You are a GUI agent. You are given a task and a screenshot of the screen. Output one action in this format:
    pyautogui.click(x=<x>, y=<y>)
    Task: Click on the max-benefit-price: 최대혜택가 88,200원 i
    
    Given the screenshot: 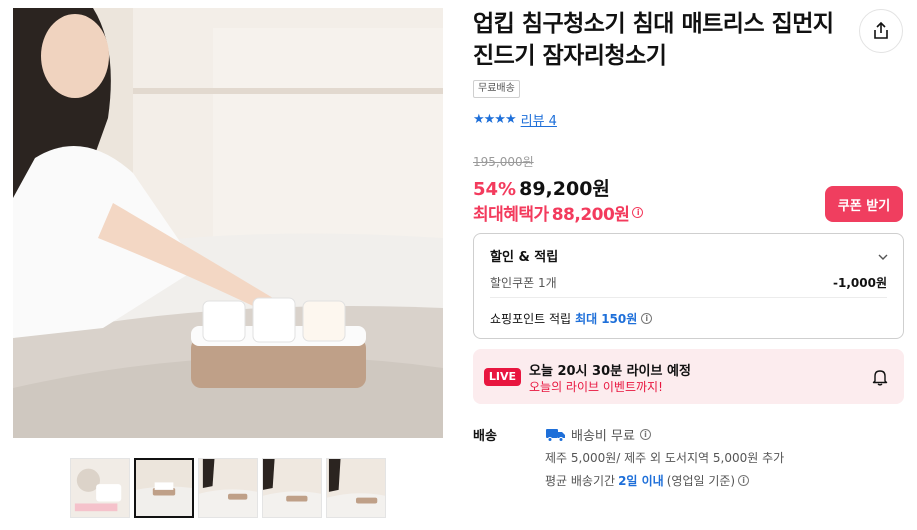 What is the action you would take?
    pyautogui.click(x=558, y=212)
    